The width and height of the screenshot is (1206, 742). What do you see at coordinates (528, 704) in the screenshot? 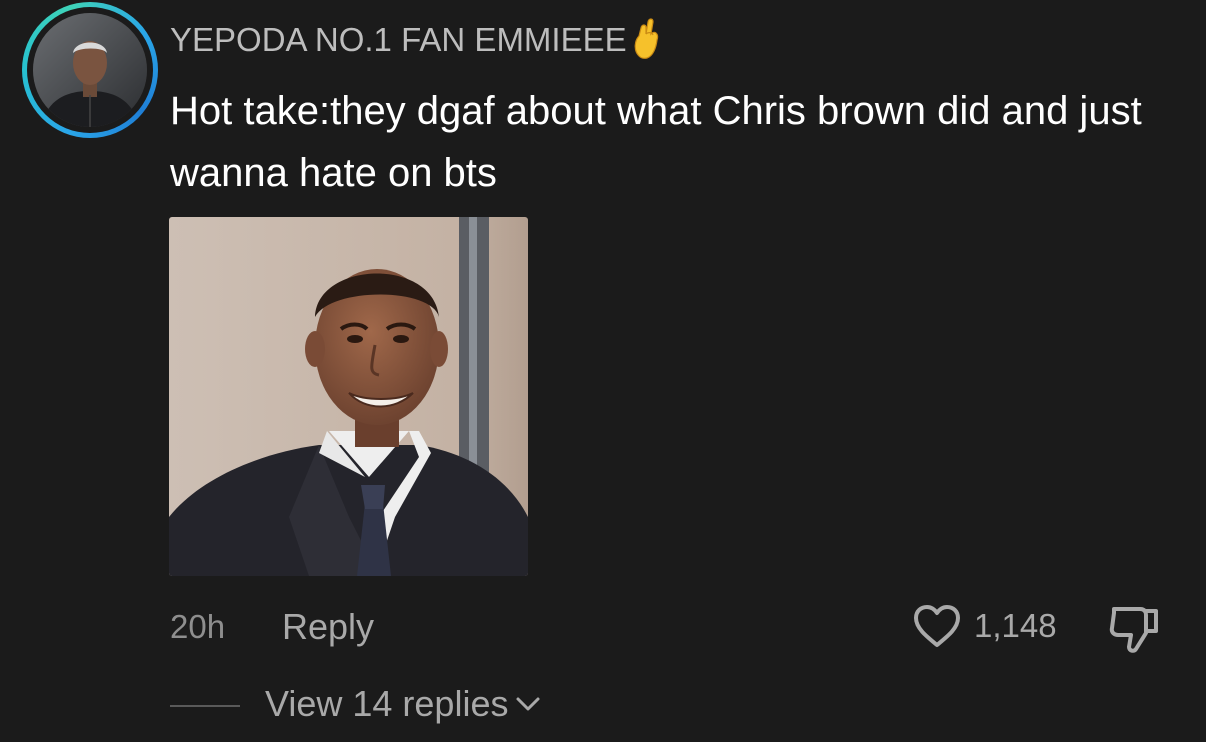
I see `chevron-down-icon` at bounding box center [528, 704].